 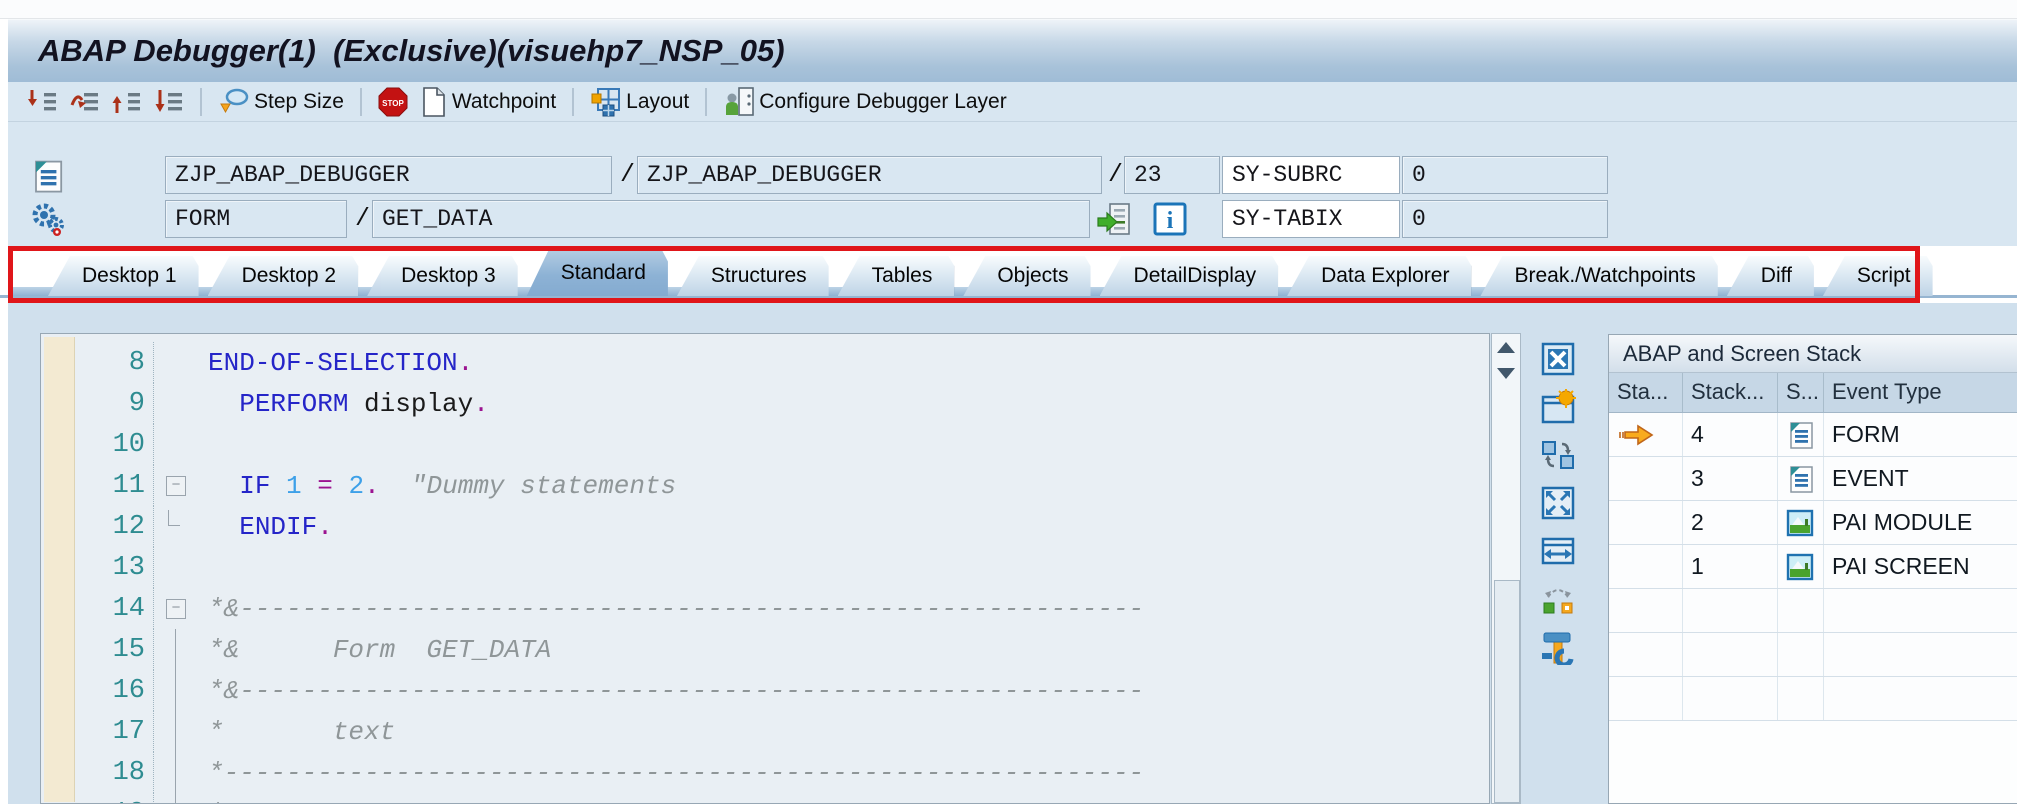 I want to click on info-icon: i, so click(x=1170, y=219).